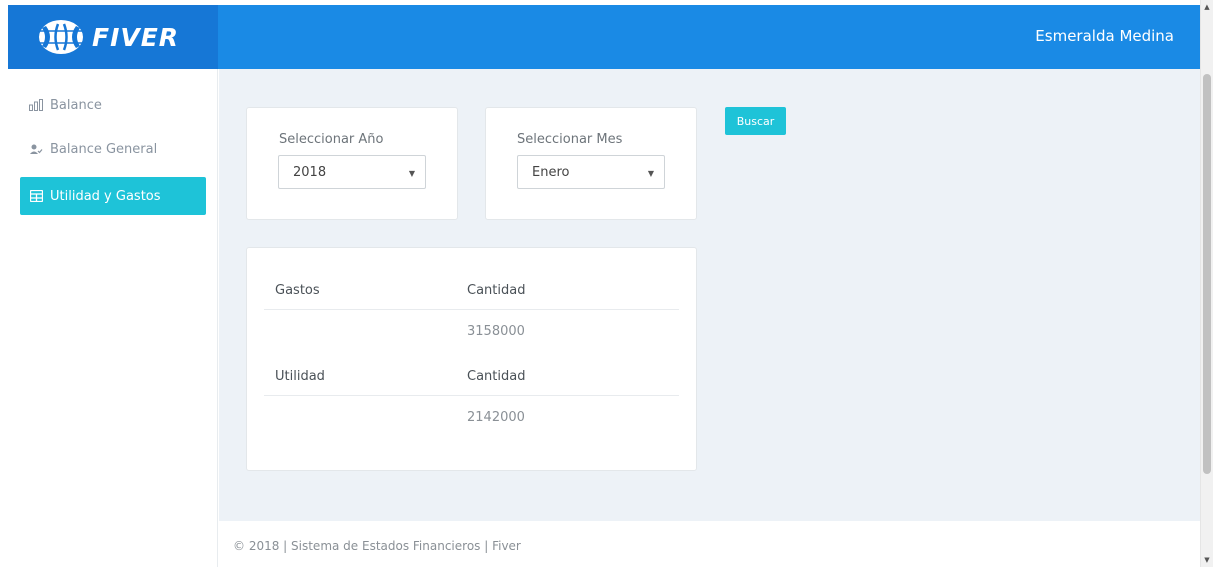 This screenshot has height=567, width=1213. What do you see at coordinates (1207, 7) in the screenshot?
I see `scroll-up-arrow-icon: ▲` at bounding box center [1207, 7].